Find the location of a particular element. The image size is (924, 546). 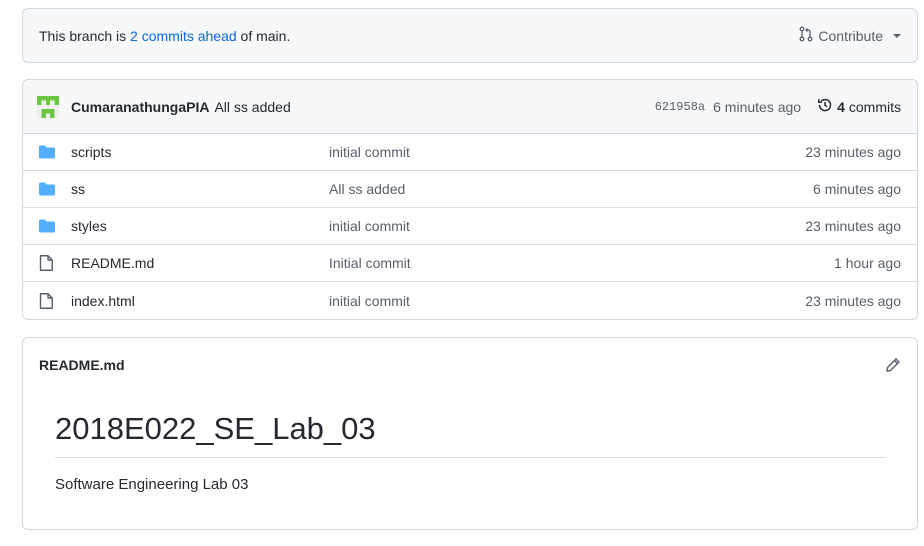

file-name-link: README.md is located at coordinates (200, 263).